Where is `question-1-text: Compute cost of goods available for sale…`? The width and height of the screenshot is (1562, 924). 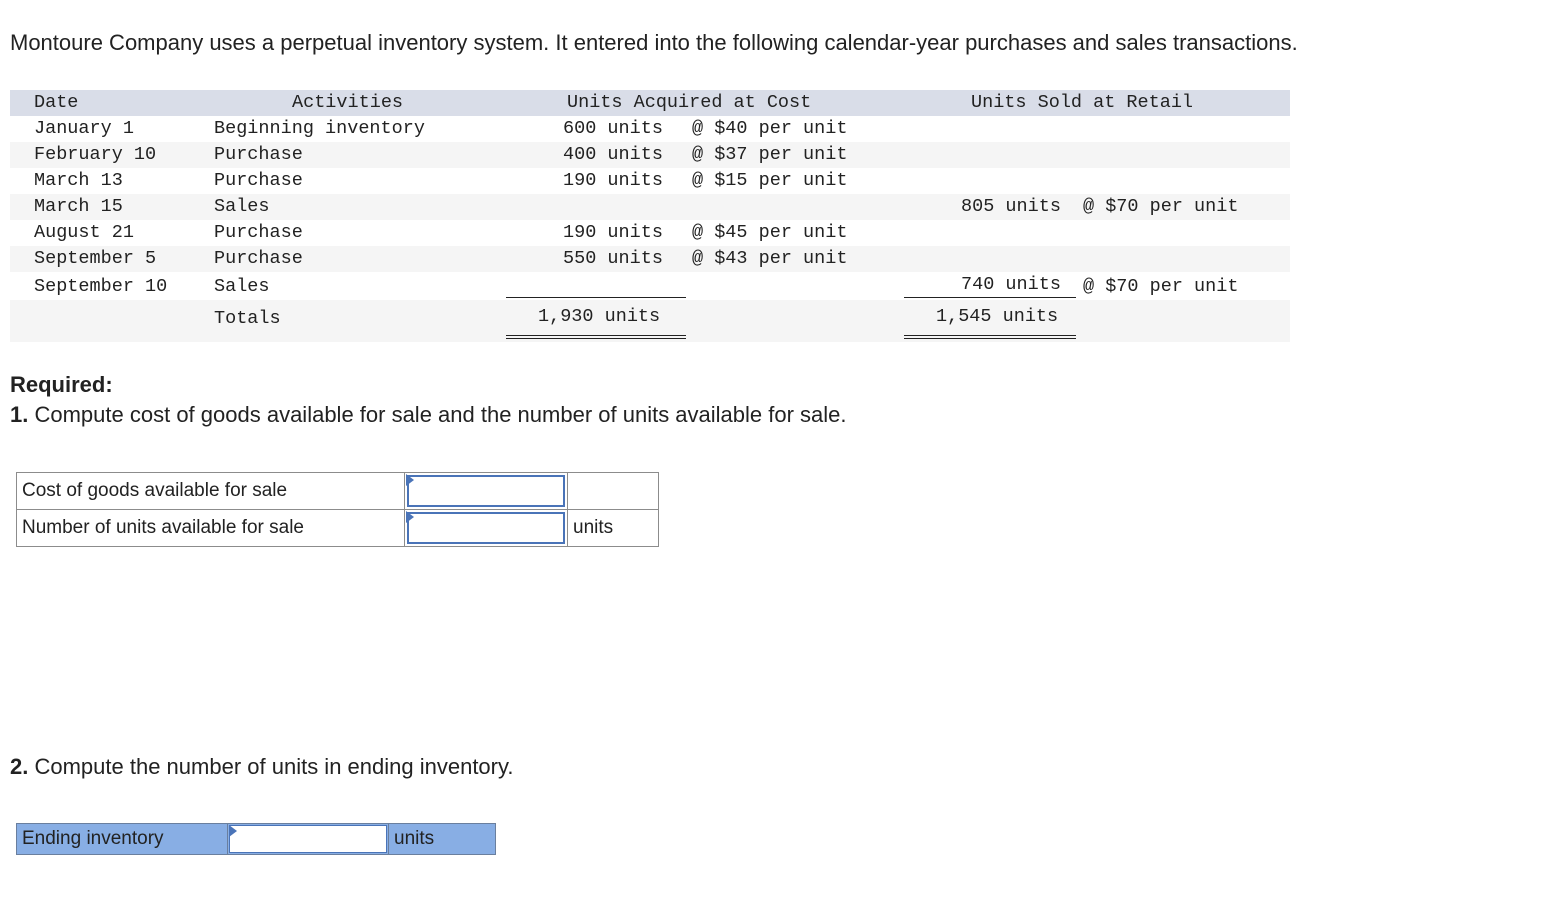 question-1-text: Compute cost of goods available for sale… is located at coordinates (440, 414).